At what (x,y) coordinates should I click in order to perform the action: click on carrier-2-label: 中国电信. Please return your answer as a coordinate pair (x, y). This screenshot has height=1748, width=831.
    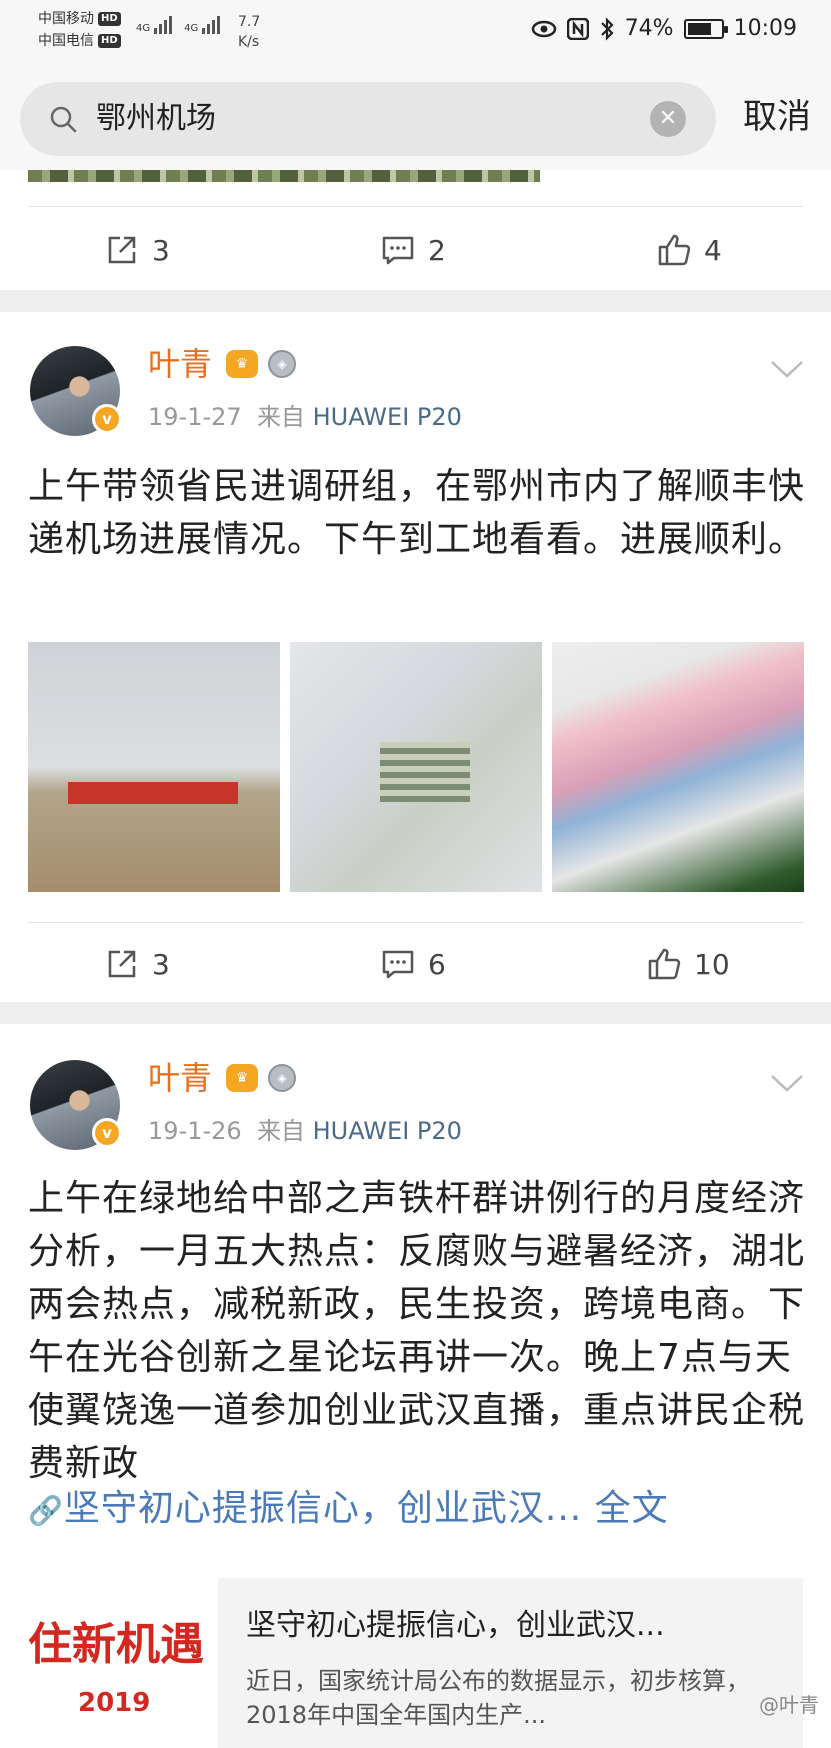
    Looking at the image, I should click on (66, 41).